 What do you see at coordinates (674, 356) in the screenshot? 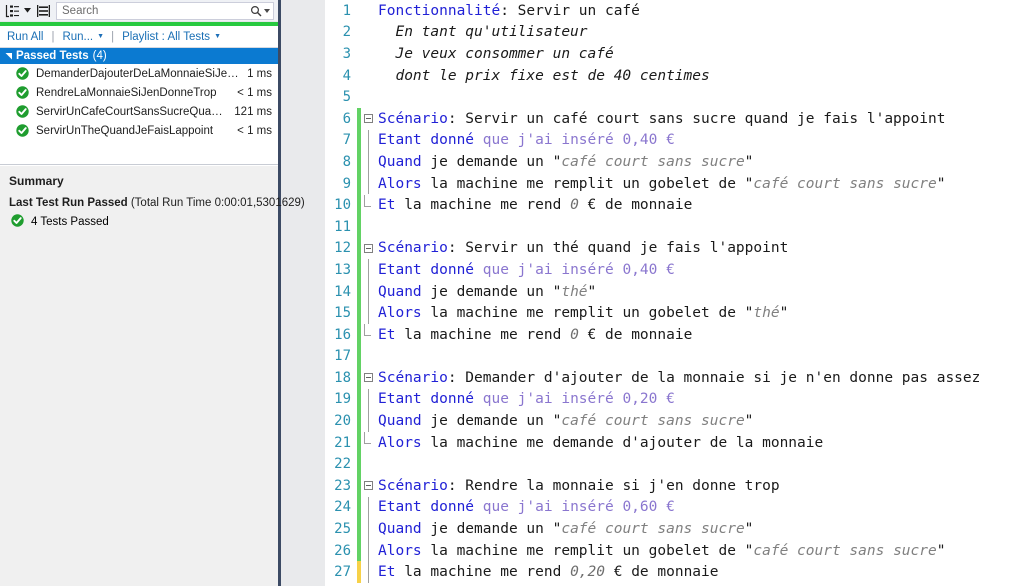
I see `code-line: 17` at bounding box center [674, 356].